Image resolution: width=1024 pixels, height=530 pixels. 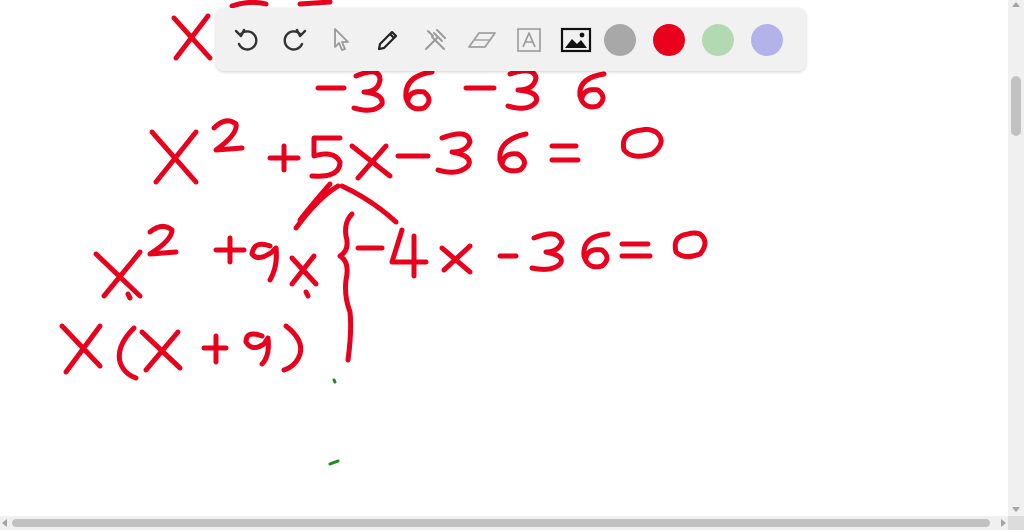 I want to click on image-icon, so click(x=576, y=39).